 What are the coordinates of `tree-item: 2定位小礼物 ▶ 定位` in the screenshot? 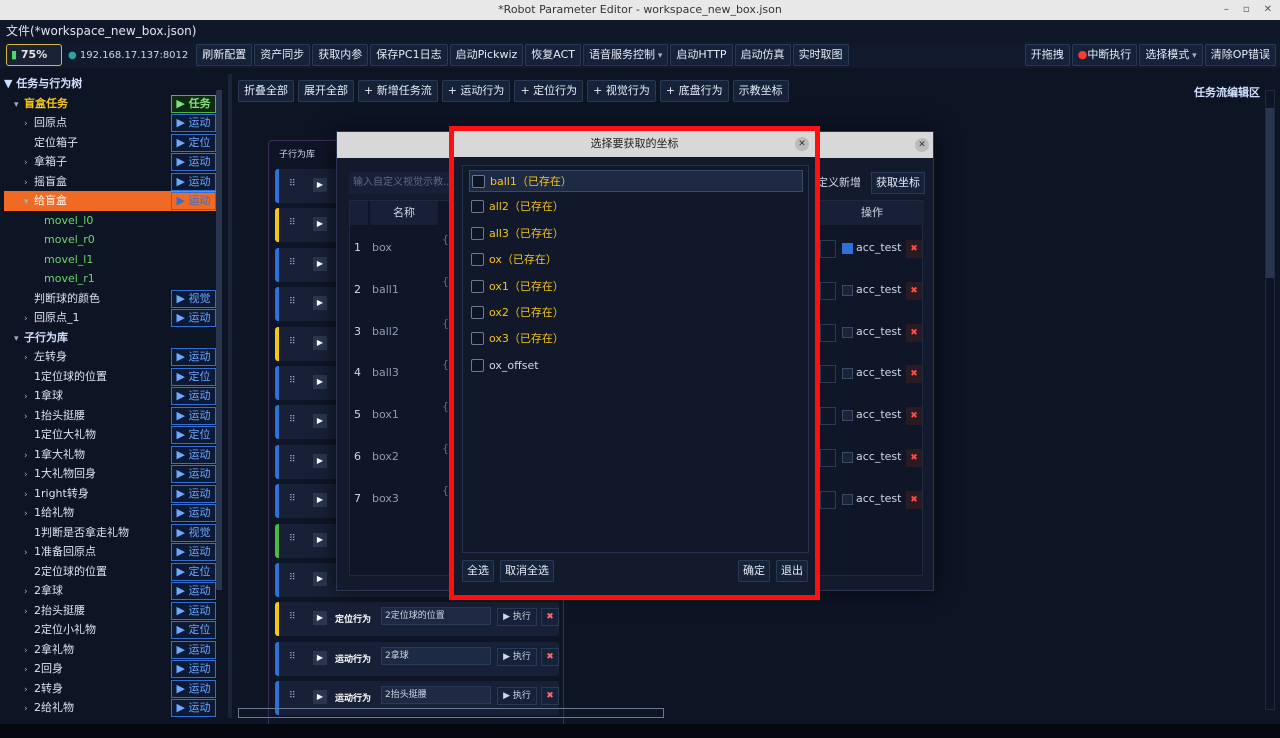 It's located at (110, 630).